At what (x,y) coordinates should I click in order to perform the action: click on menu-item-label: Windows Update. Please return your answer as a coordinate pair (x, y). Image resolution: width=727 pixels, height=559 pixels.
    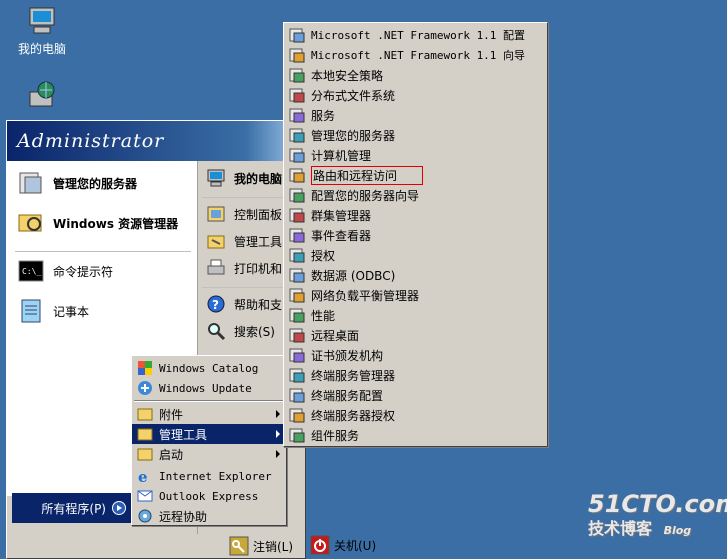
    Looking at the image, I should click on (205, 388).